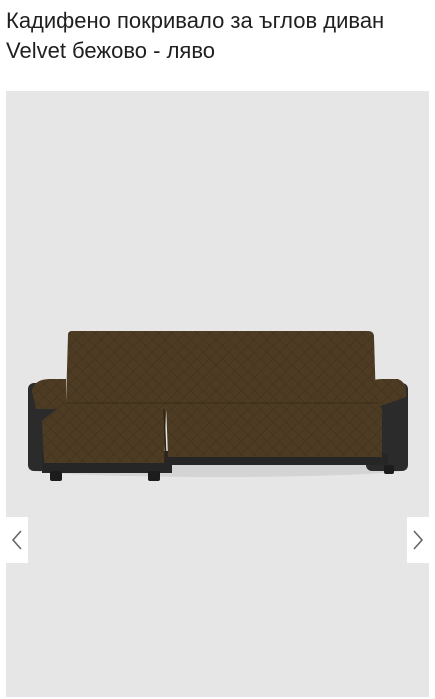  I want to click on chevron-right-icon, so click(418, 540).